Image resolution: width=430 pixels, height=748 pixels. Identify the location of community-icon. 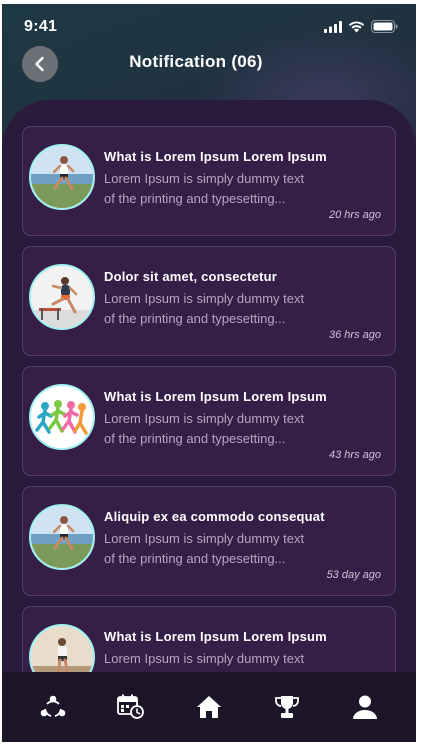
(53, 706).